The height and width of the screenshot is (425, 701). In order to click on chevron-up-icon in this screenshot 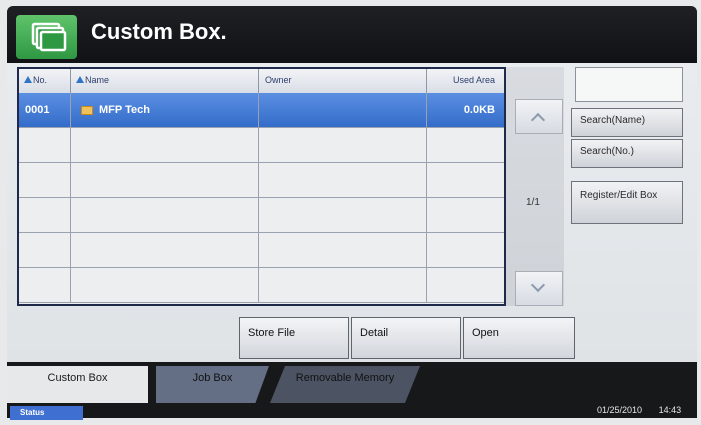, I will do `click(538, 120)`.